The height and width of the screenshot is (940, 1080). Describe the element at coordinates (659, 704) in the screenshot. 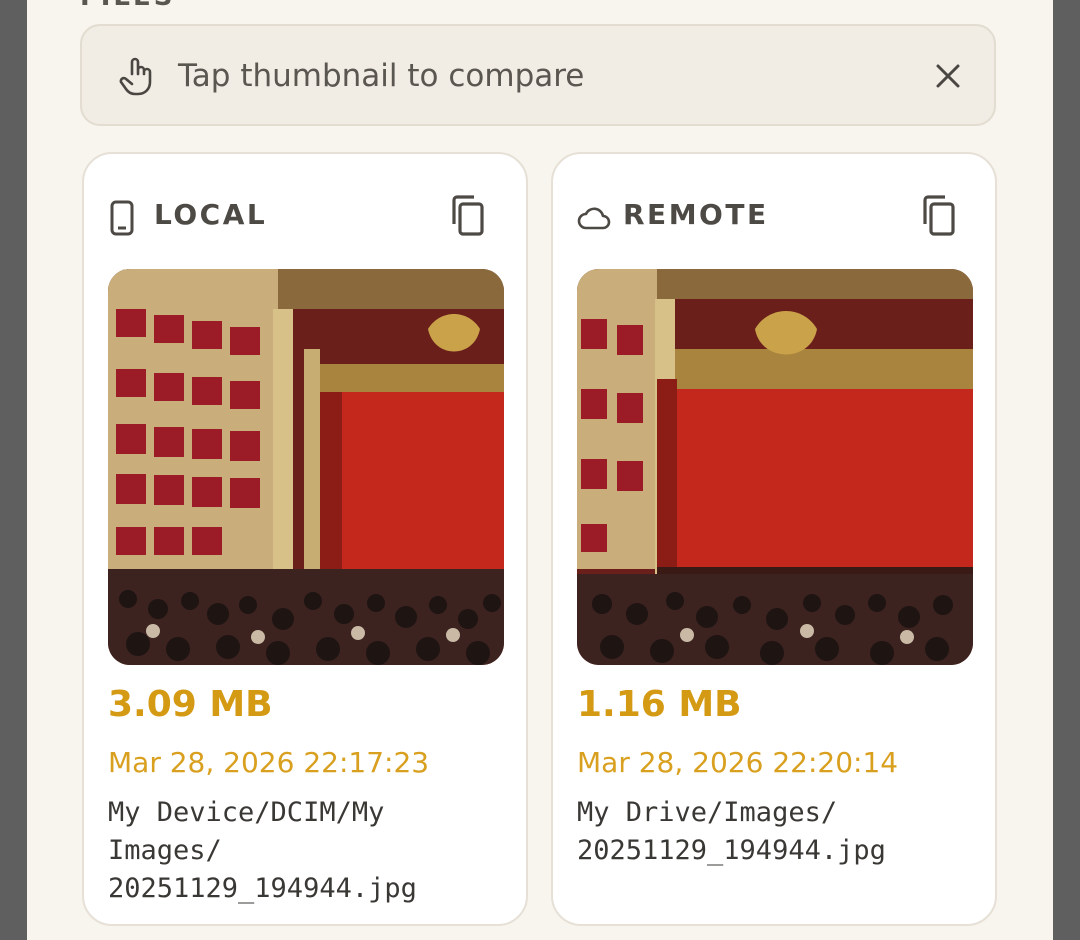

I see `remote-file-size: 1.16 MB` at that location.